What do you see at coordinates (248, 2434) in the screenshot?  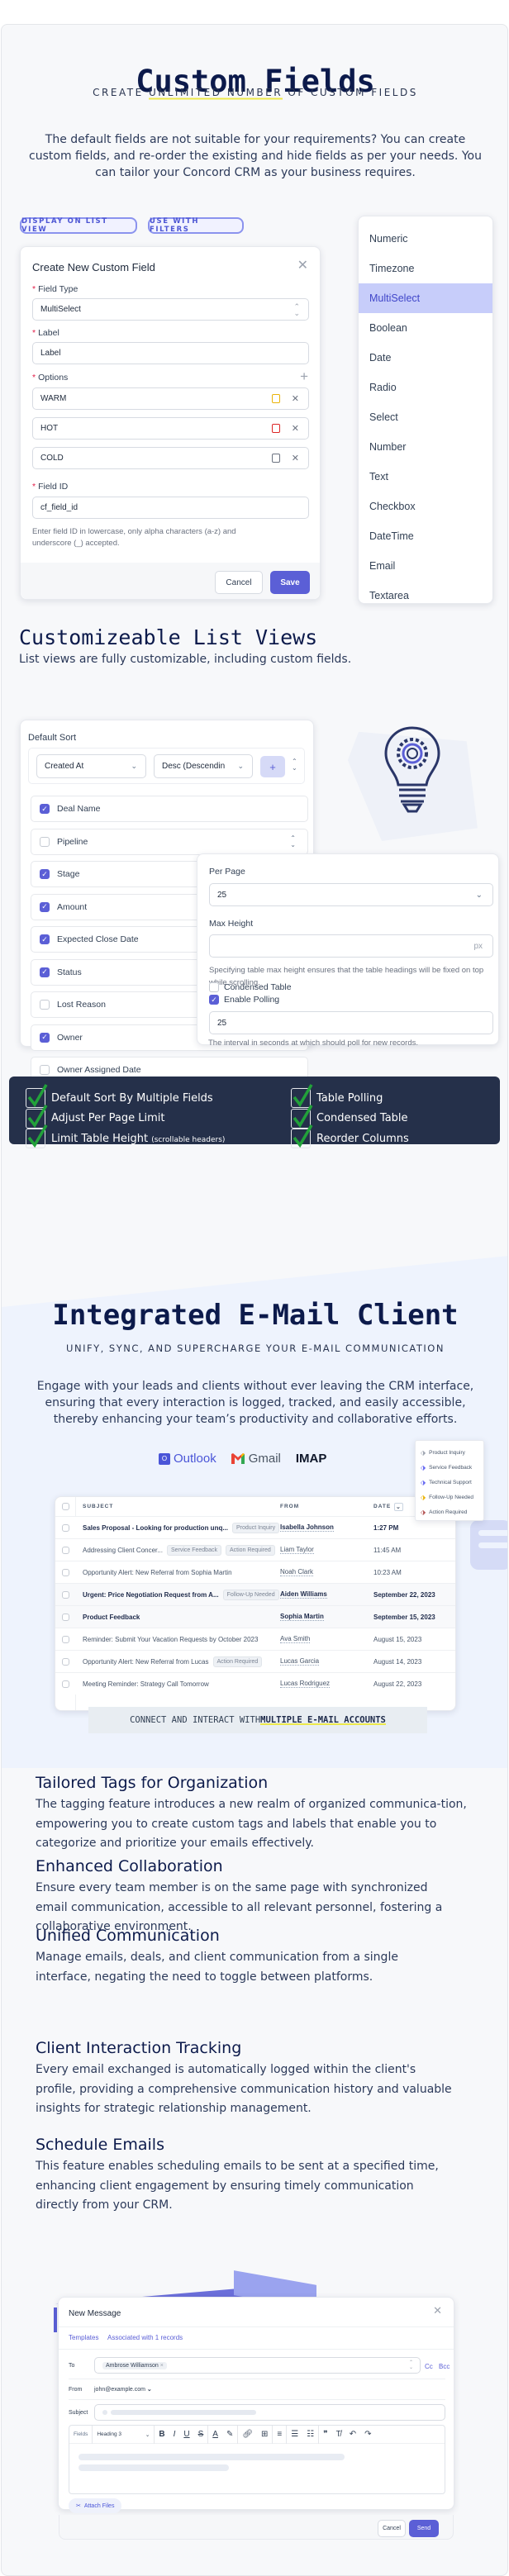 I see `link-icon: 🔗︎` at bounding box center [248, 2434].